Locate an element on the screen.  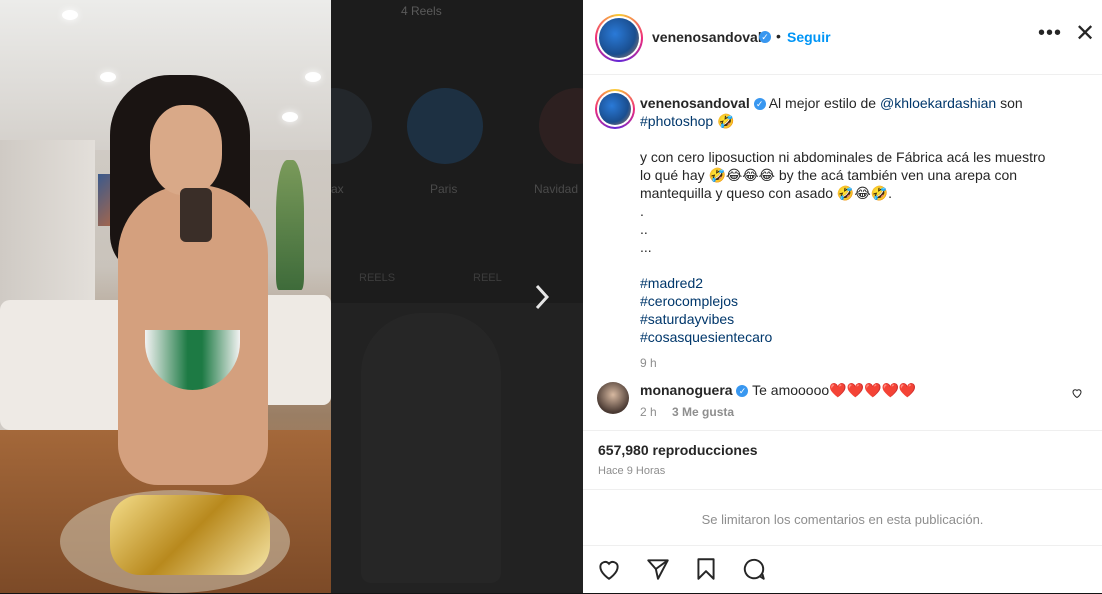
caption-username: venenosandoval is located at coordinates (695, 103).